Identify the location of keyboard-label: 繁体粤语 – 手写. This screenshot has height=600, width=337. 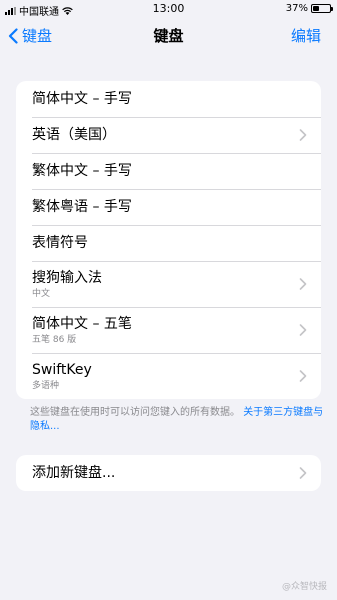
(82, 207).